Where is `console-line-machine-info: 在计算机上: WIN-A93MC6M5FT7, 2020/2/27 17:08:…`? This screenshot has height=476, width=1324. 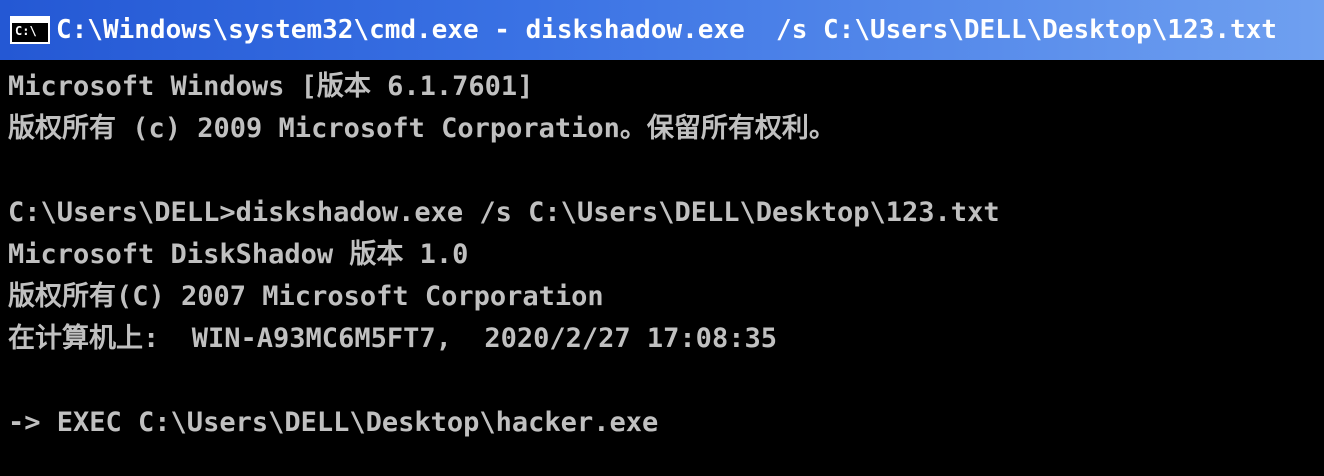 console-line-machine-info: 在计算机上: WIN-A93MC6M5FT7, 2020/2/27 17:08:… is located at coordinates (392, 338).